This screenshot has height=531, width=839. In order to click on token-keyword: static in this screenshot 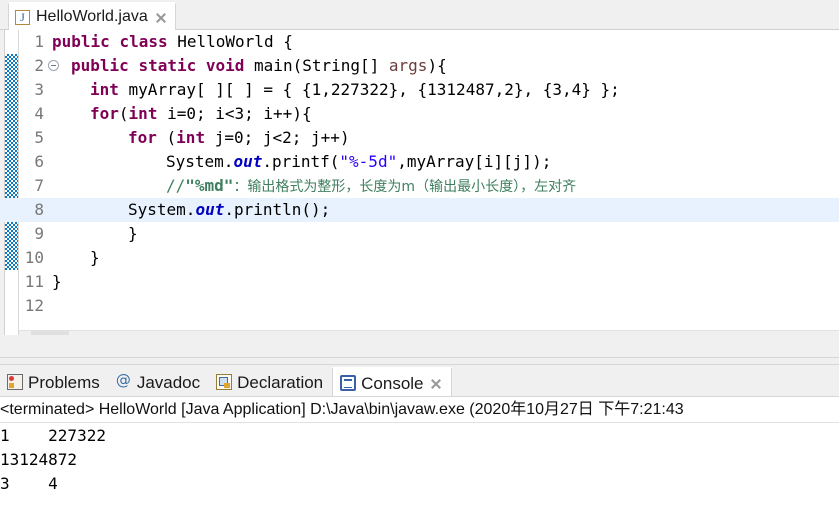, I will do `click(167, 65)`.